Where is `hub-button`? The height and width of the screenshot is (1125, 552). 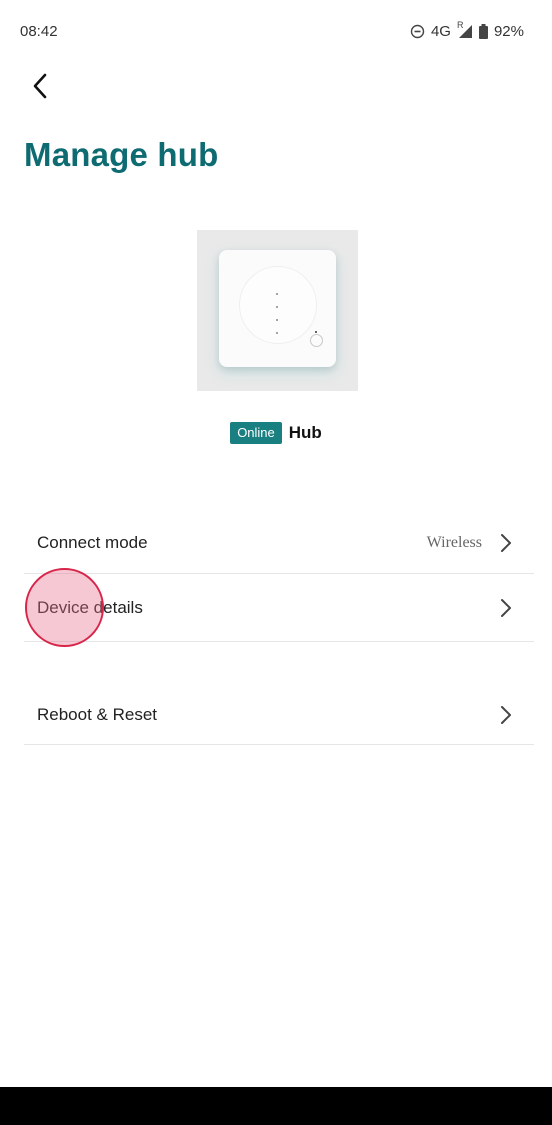
hub-button is located at coordinates (316, 340).